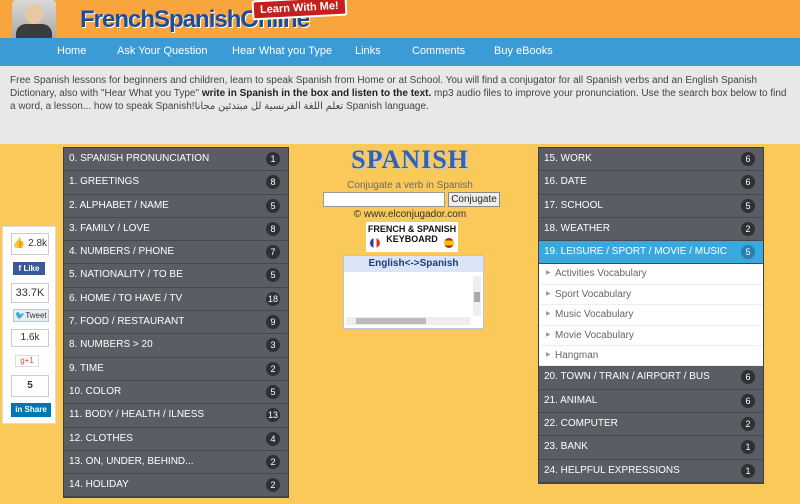 This screenshot has width=800, height=504. What do you see at coordinates (410, 159) in the screenshot?
I see `spanish-title: SPANISH` at bounding box center [410, 159].